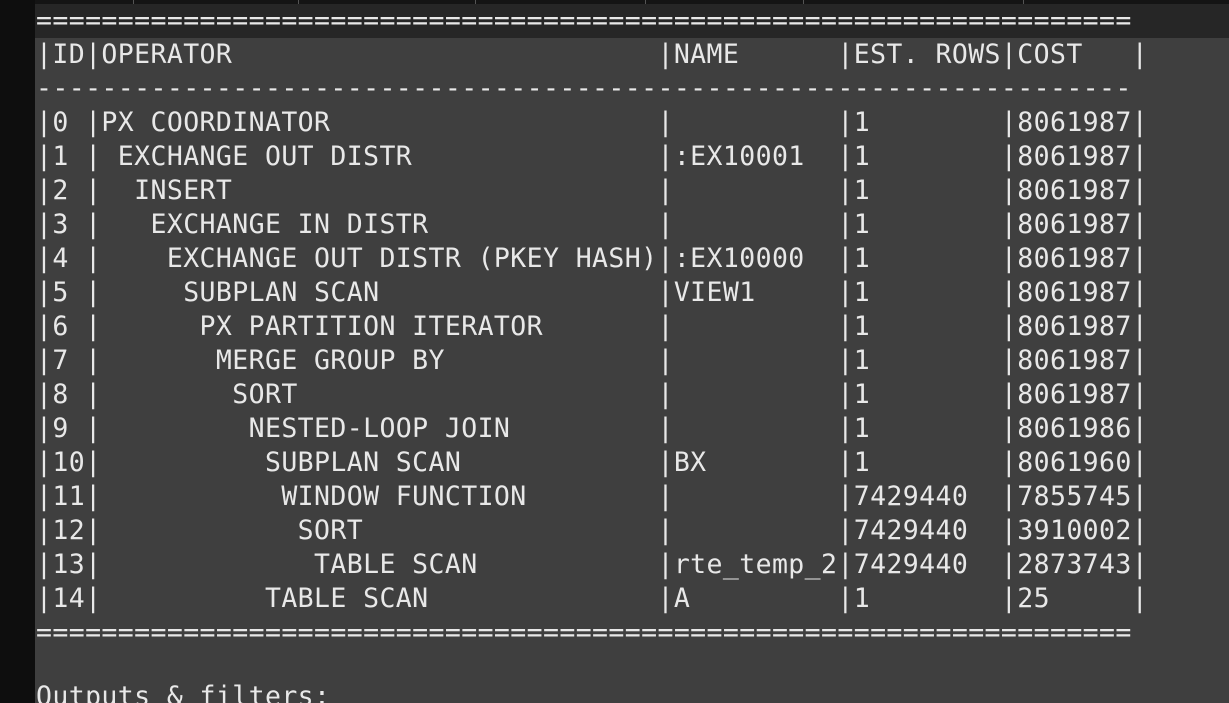 The image size is (1229, 703). What do you see at coordinates (592, 224) in the screenshot?
I see `plan-row: |3 | EXCHANGE IN DISTR | |1 |8061987|` at bounding box center [592, 224].